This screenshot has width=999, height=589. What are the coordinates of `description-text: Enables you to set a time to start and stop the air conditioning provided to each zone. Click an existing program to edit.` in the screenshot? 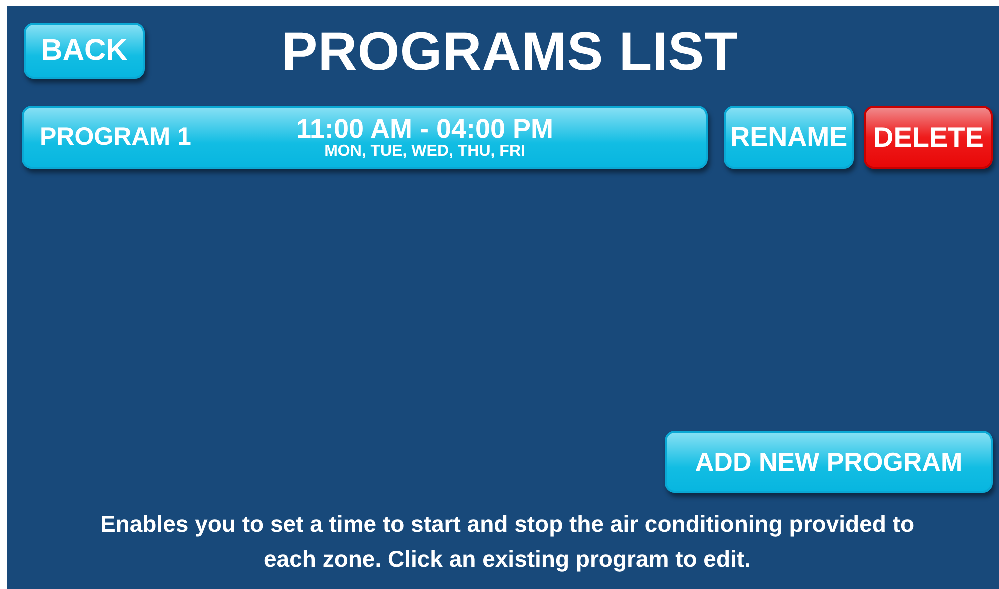 It's located at (507, 542).